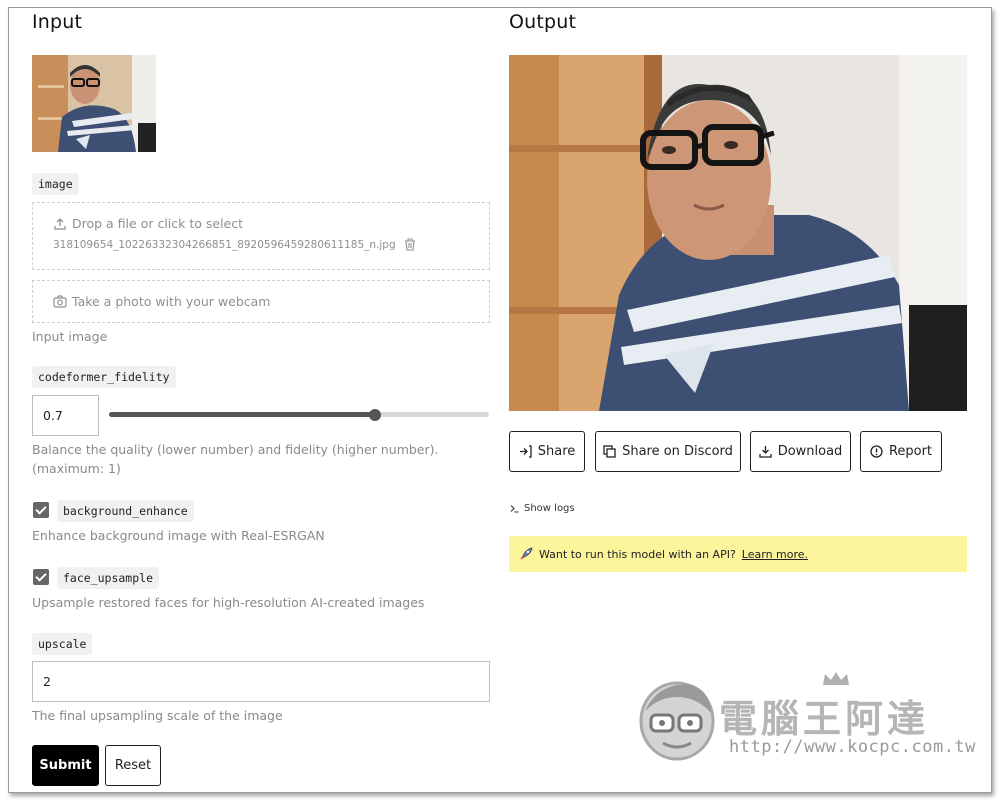 This screenshot has height=800, width=1000. Describe the element at coordinates (677, 721) in the screenshot. I see `watermark-mascot-logo` at that location.